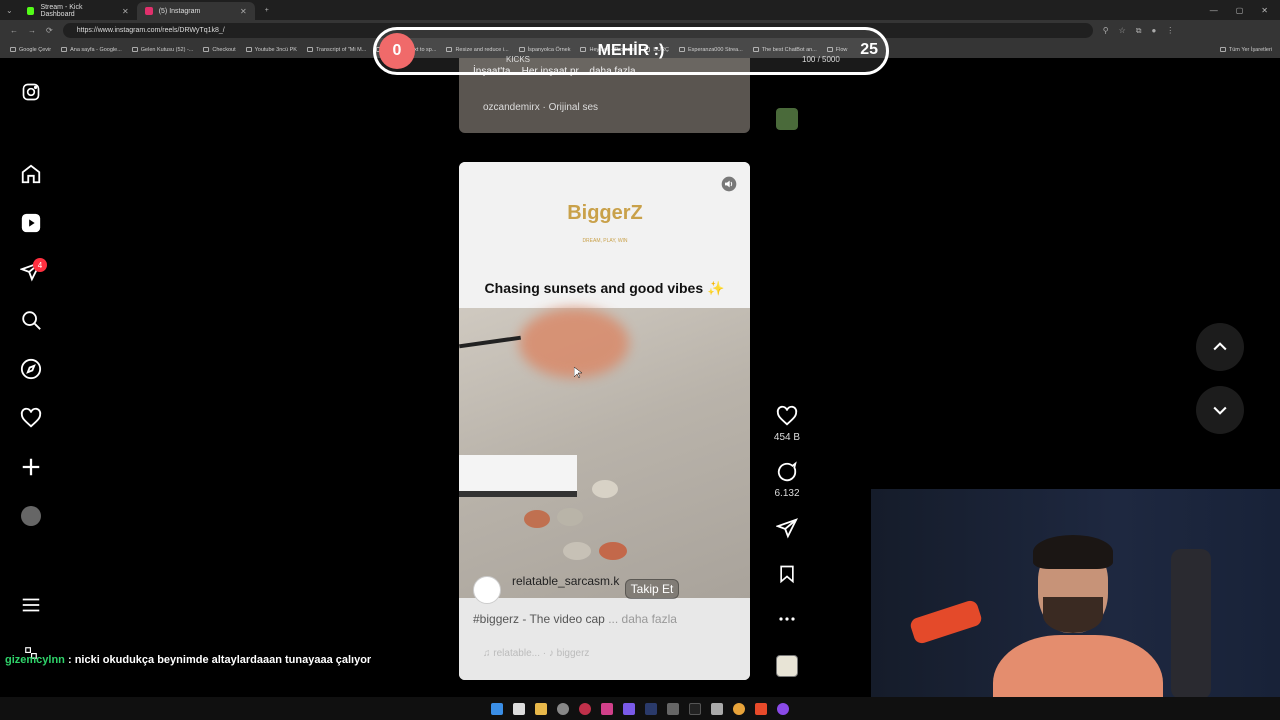  Describe the element at coordinates (31, 369) in the screenshot. I see `explore-icon` at that location.